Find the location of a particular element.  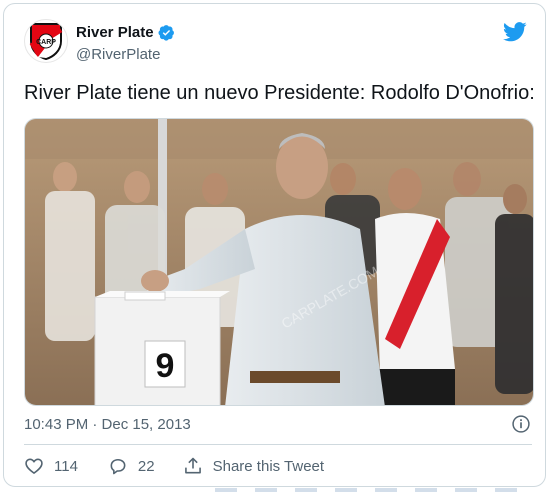

avatar: CARP is located at coordinates (46, 41).